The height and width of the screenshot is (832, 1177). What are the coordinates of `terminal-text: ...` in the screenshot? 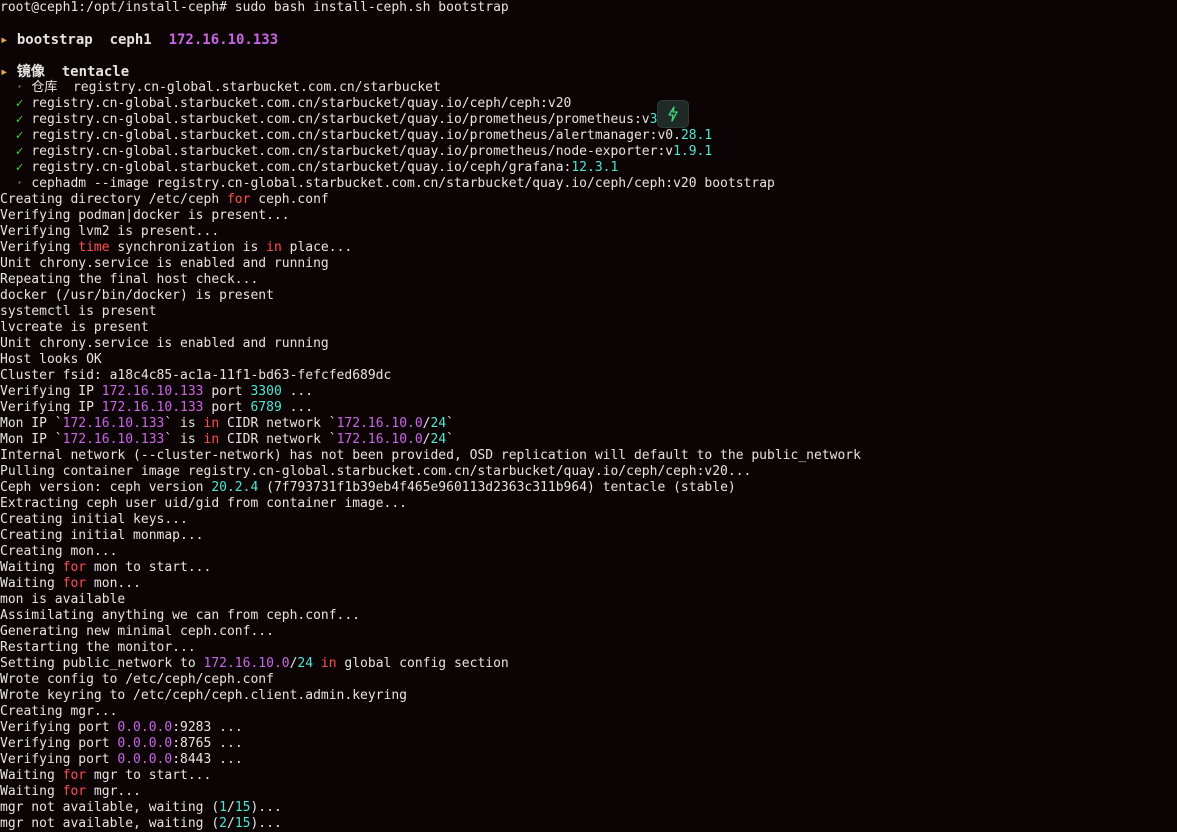 It's located at (297, 391).